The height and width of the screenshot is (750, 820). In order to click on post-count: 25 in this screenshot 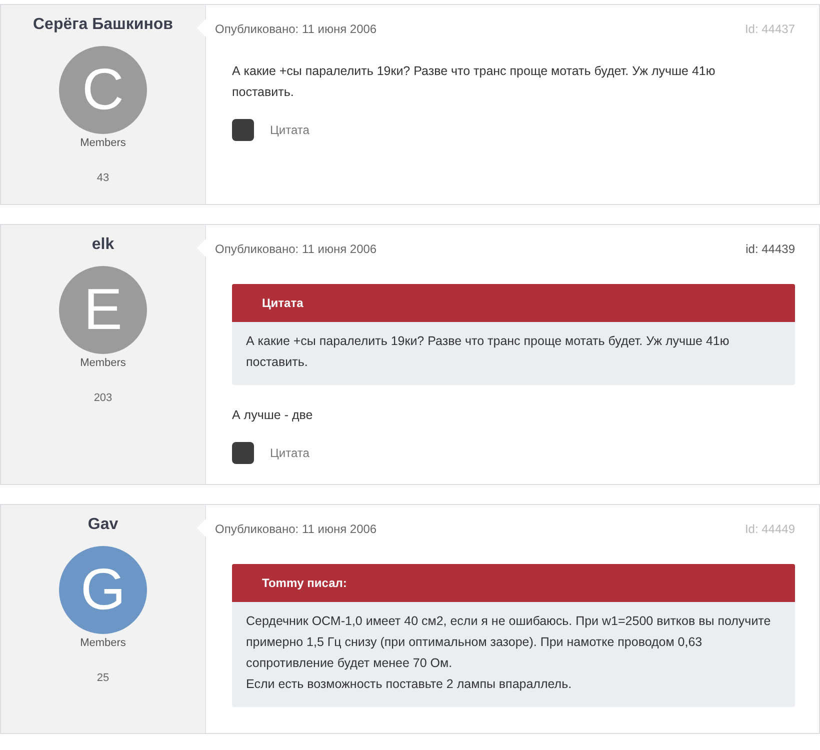, I will do `click(103, 678)`.